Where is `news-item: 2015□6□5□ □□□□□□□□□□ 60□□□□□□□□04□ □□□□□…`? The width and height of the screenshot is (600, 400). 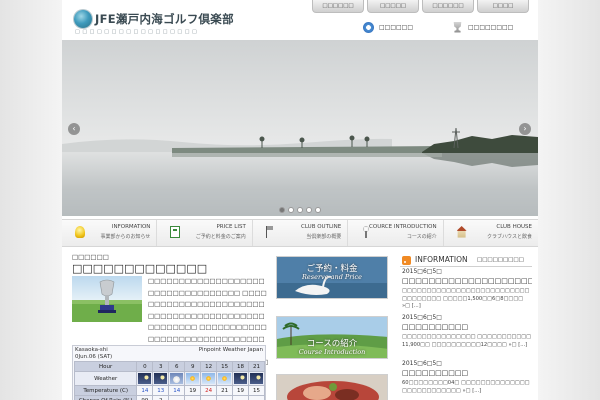
news-item: 2015□6□5□ □□□□□□□□□□ 60□□□□□□□□04□ □□□□□… is located at coordinates (467, 377).